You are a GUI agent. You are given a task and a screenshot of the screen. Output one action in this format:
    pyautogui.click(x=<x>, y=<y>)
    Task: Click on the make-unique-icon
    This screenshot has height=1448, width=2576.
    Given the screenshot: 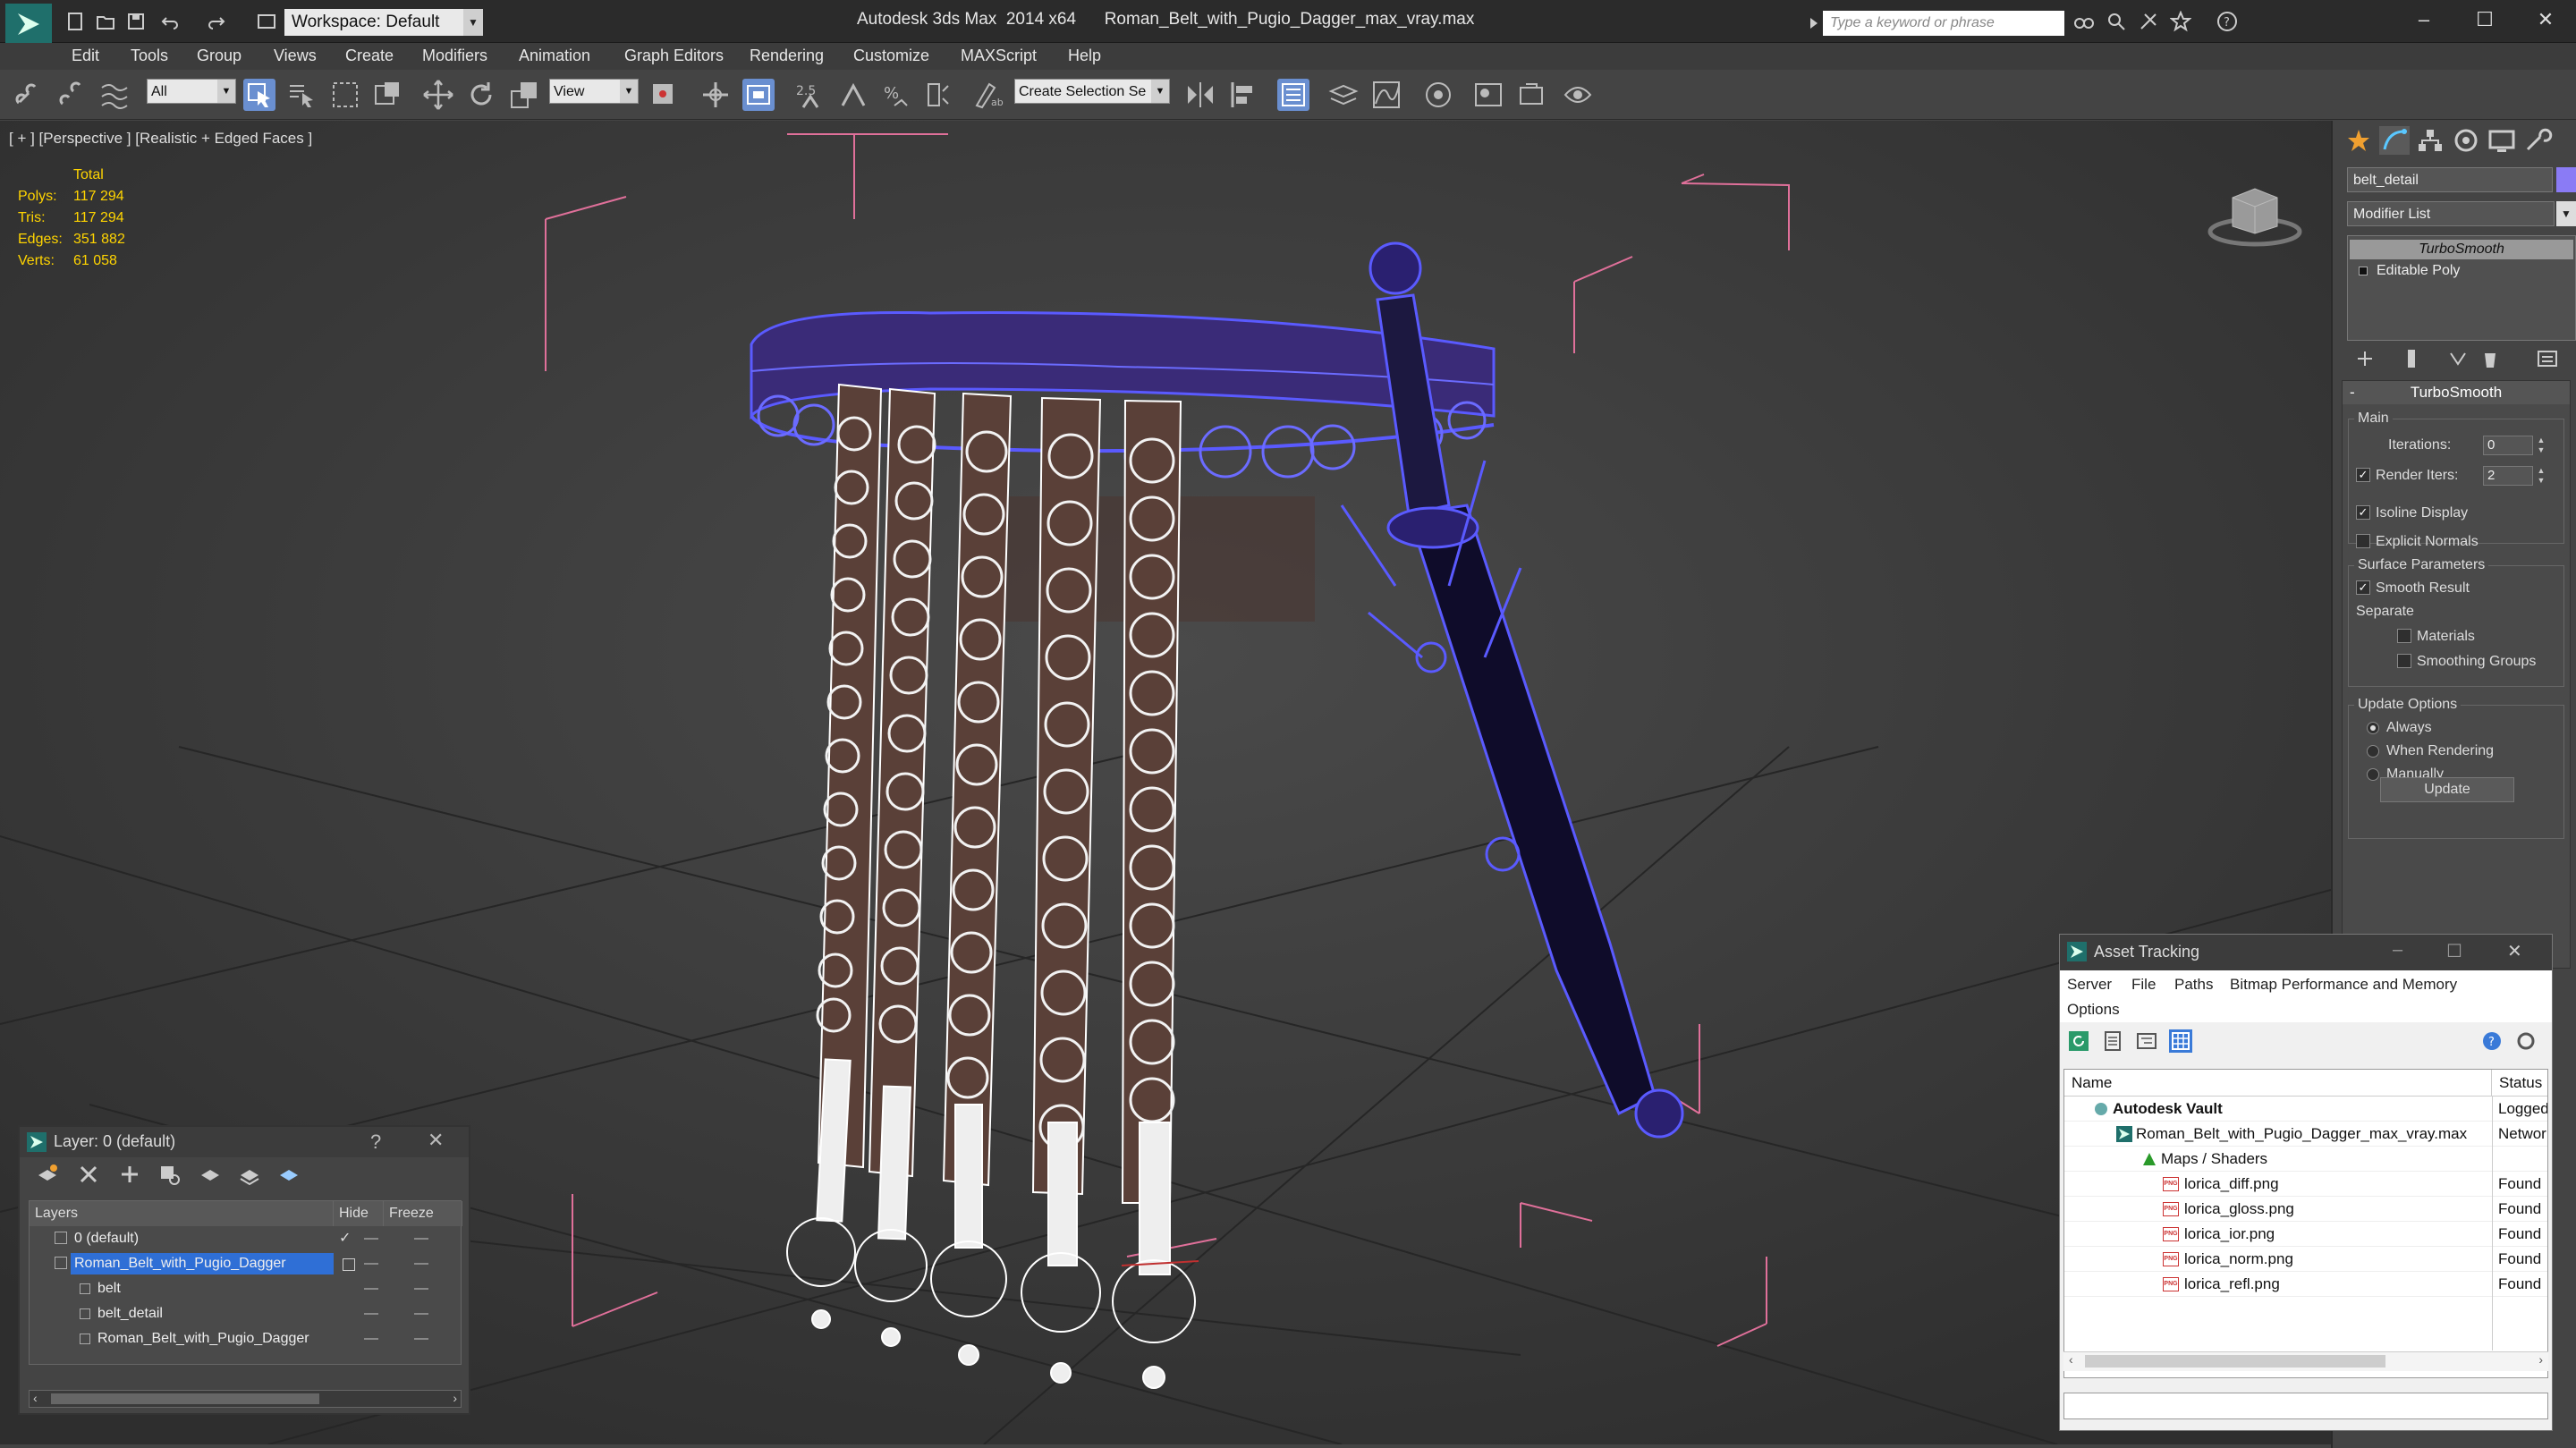 What is the action you would take?
    pyautogui.click(x=2457, y=358)
    